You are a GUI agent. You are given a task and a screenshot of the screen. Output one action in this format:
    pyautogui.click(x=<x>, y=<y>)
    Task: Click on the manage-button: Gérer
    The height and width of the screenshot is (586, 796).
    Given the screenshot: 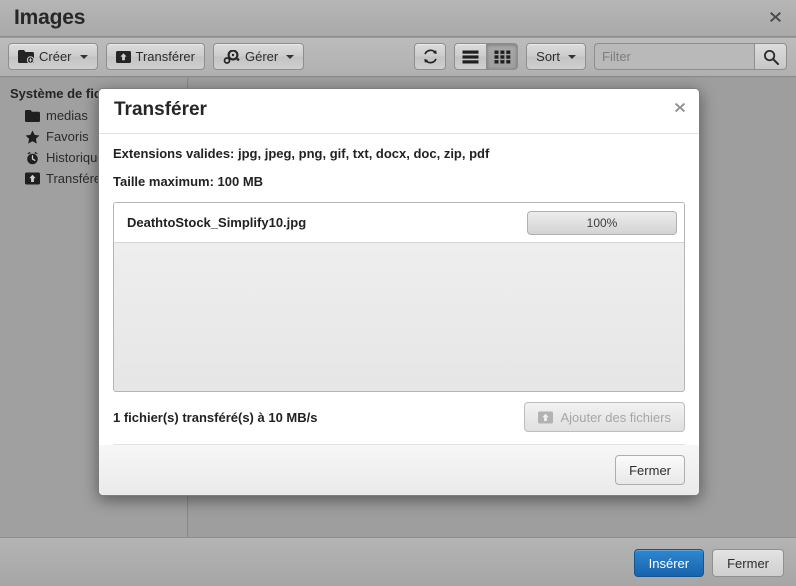 What is the action you would take?
    pyautogui.click(x=259, y=56)
    